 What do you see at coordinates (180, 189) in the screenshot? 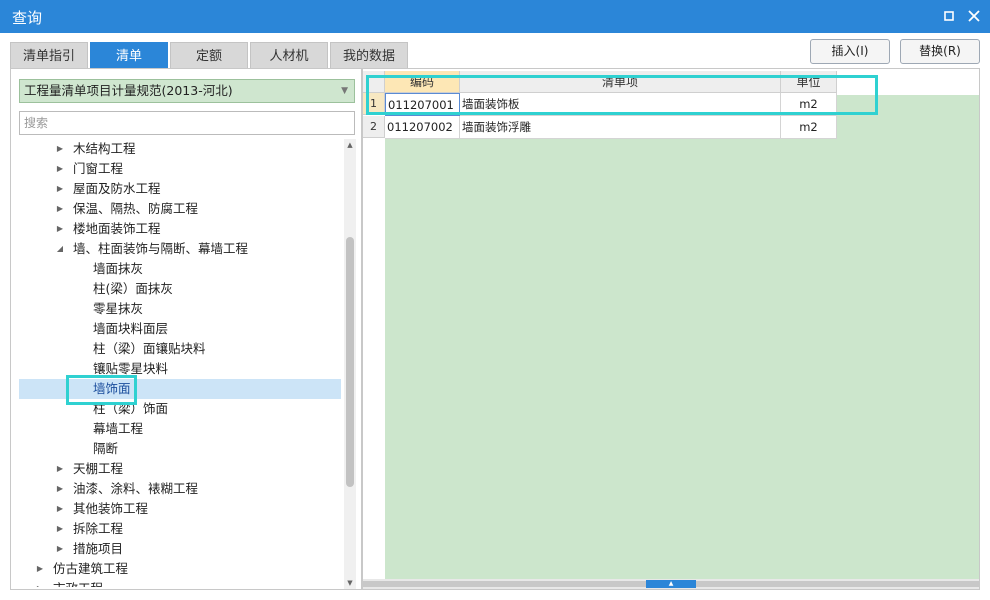
I see `tree-item: ▶ 屋面及防水工程` at bounding box center [180, 189].